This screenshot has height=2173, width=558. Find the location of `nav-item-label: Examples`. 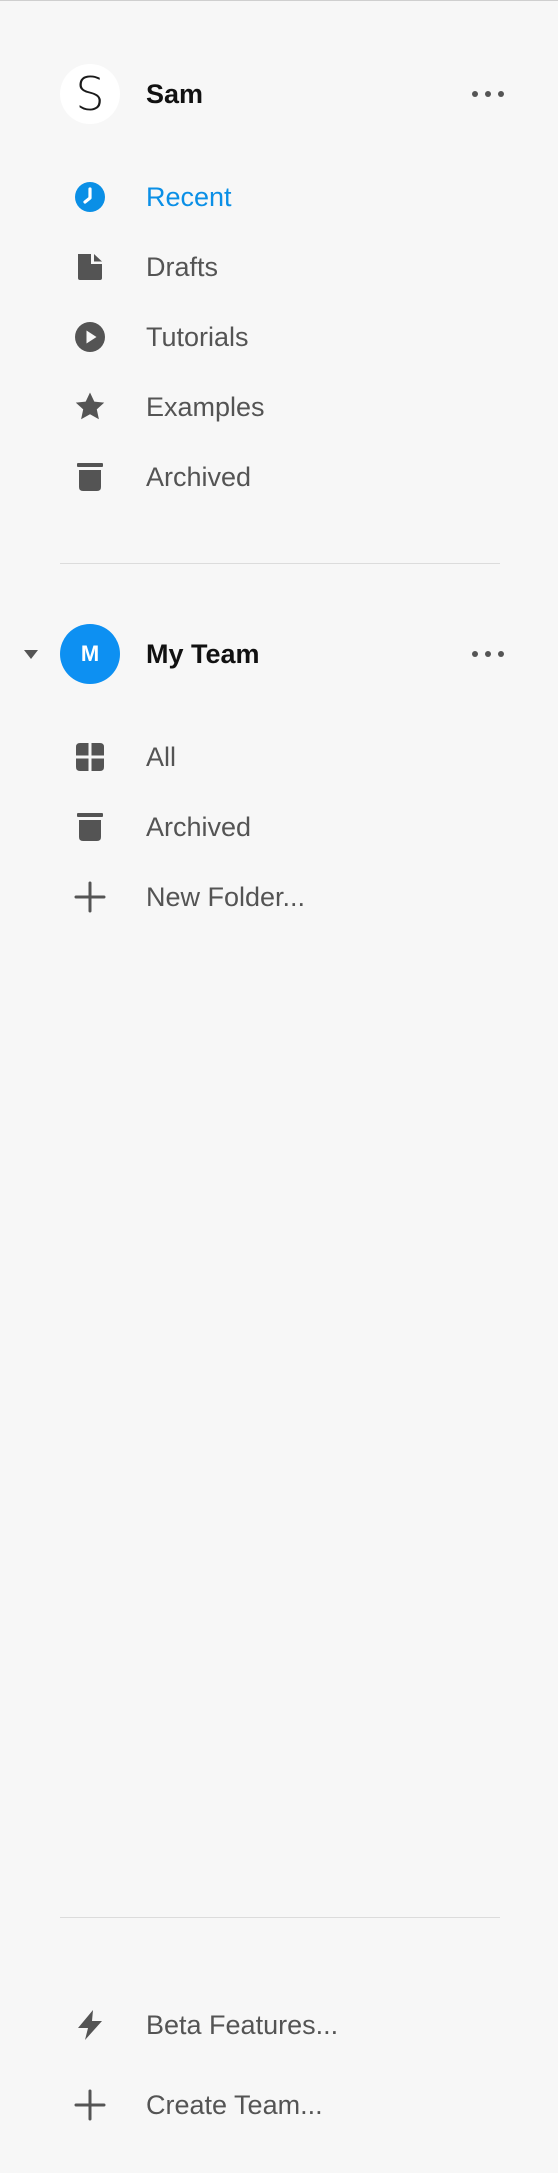

nav-item-label: Examples is located at coordinates (205, 407).